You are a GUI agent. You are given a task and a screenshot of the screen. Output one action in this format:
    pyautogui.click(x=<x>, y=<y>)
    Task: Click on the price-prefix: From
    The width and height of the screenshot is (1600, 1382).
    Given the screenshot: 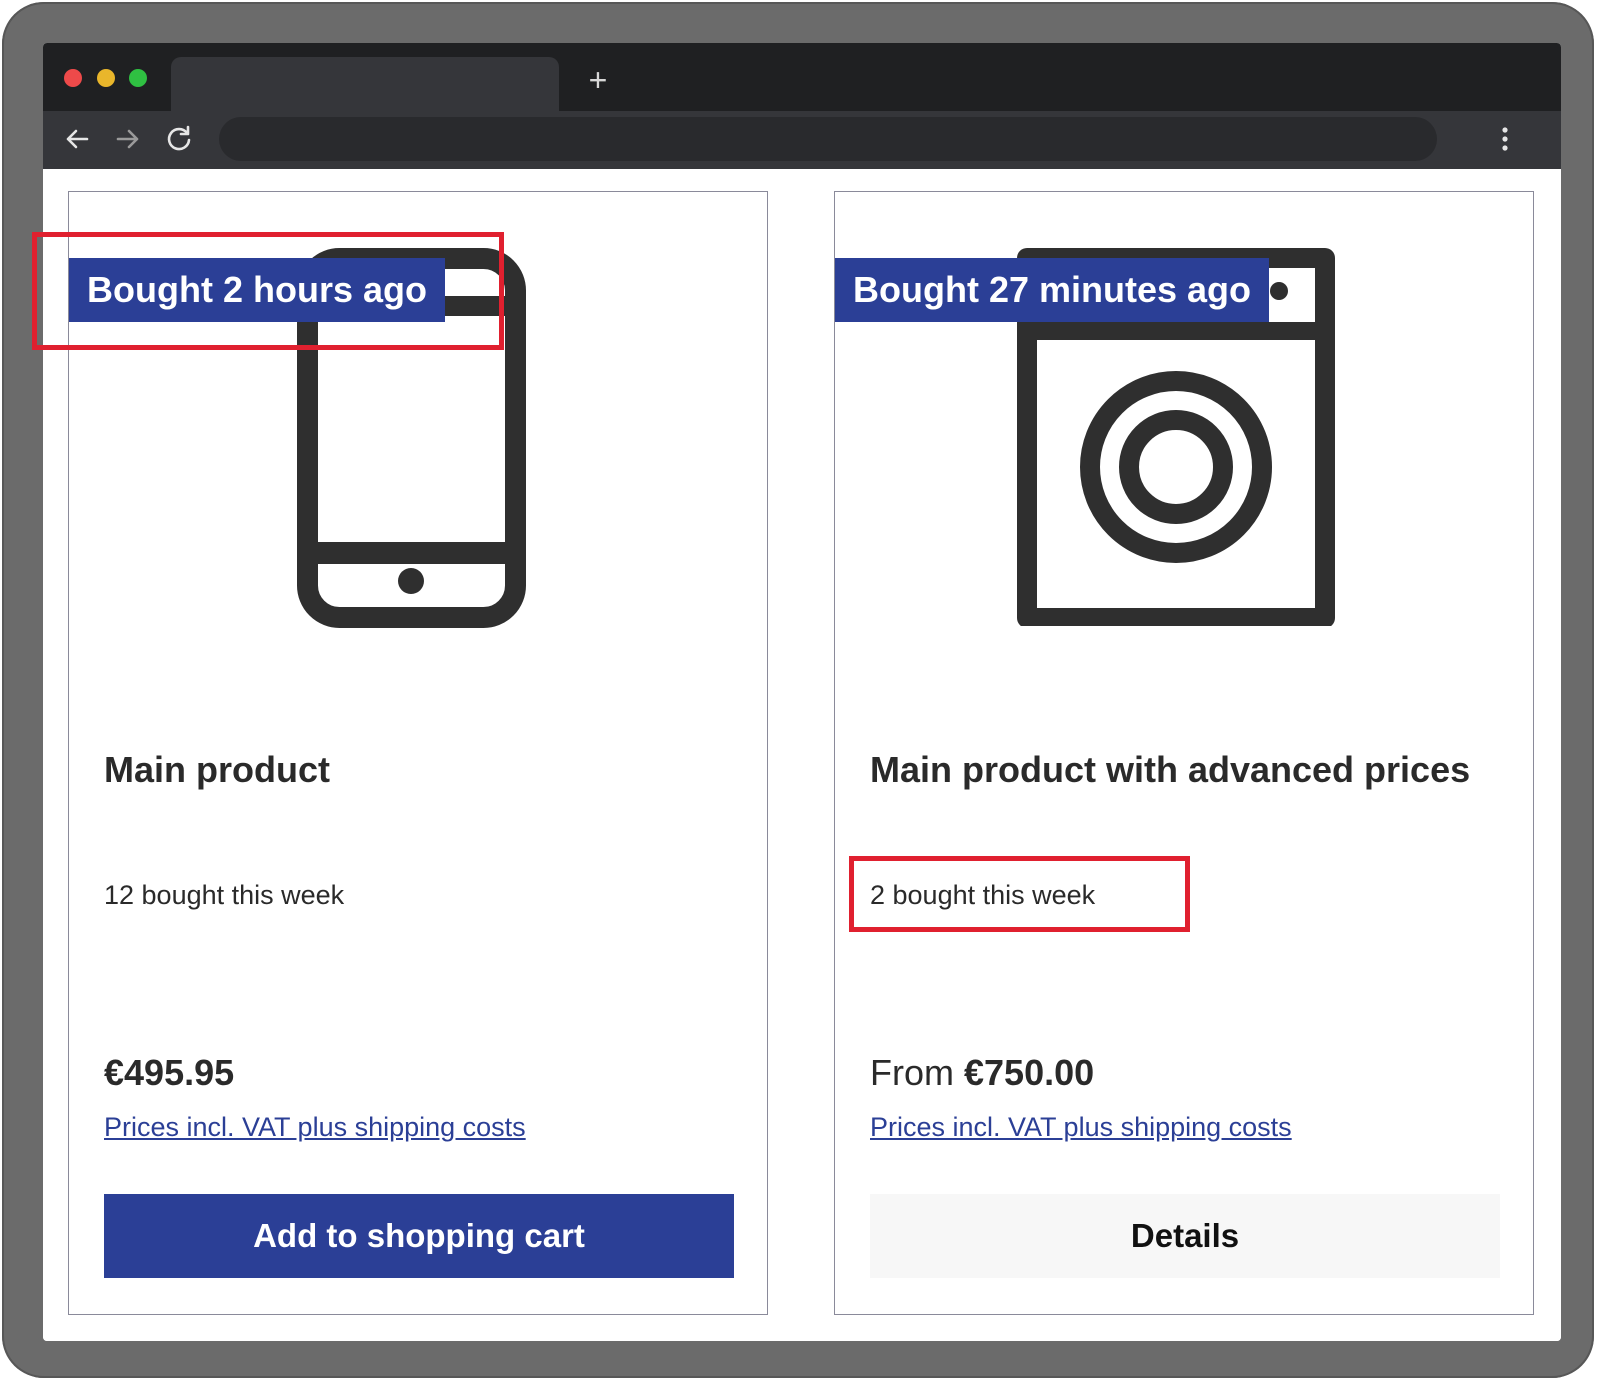 What is the action you would take?
    pyautogui.click(x=917, y=1072)
    